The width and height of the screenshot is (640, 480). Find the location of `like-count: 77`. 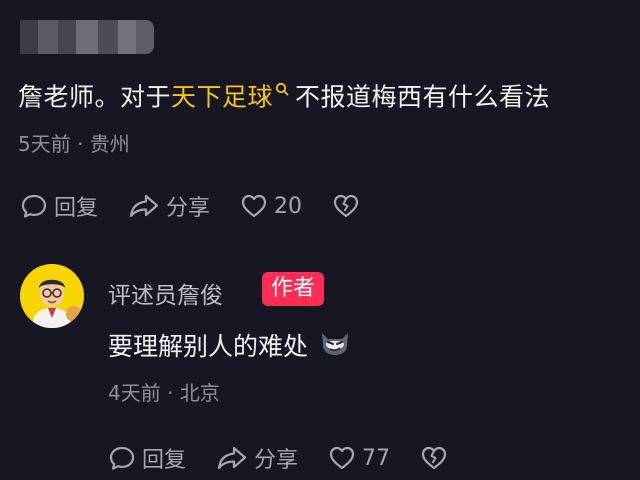

like-count: 77 is located at coordinates (376, 458).